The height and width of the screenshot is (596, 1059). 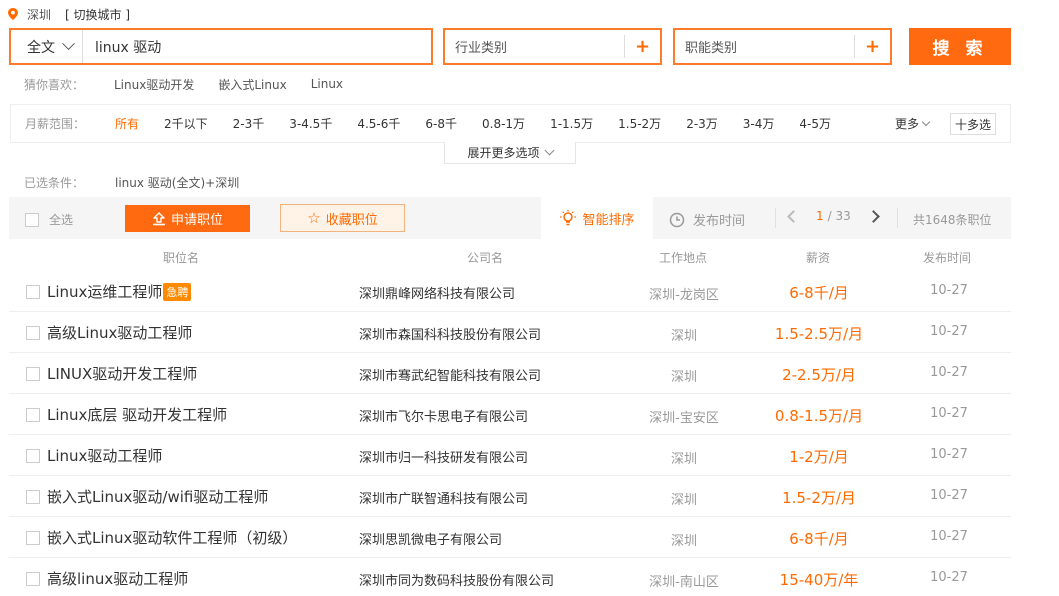 What do you see at coordinates (450, 333) in the screenshot?
I see `company-link: 深圳市森国科科技股份有限公司` at bounding box center [450, 333].